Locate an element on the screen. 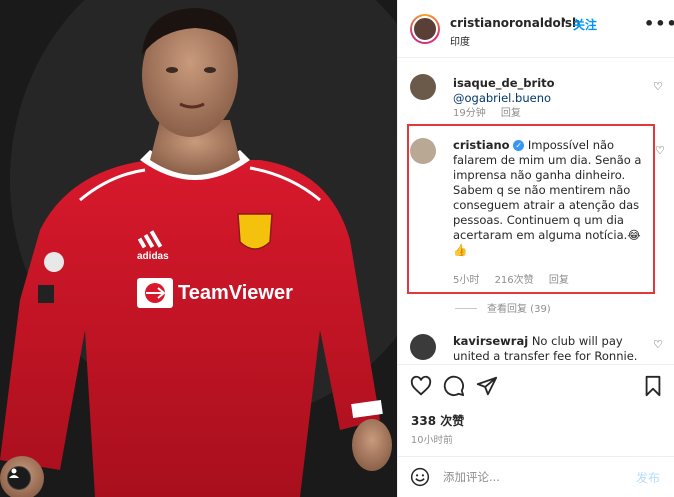 The height and width of the screenshot is (497, 674). post-header: cristianoronaldoish • 关注 印度 ••• is located at coordinates (536, 29).